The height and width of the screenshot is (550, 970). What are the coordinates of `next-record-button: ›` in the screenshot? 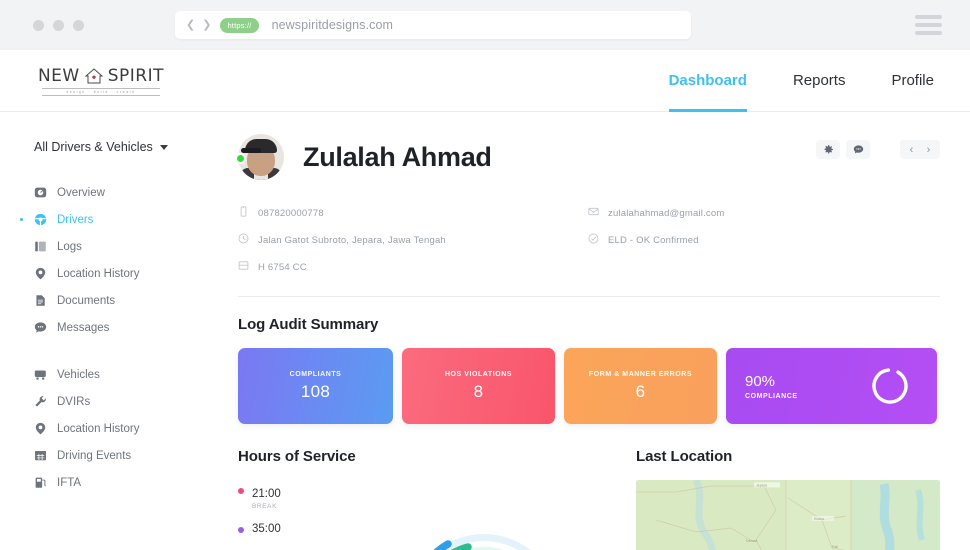 It's located at (928, 149).